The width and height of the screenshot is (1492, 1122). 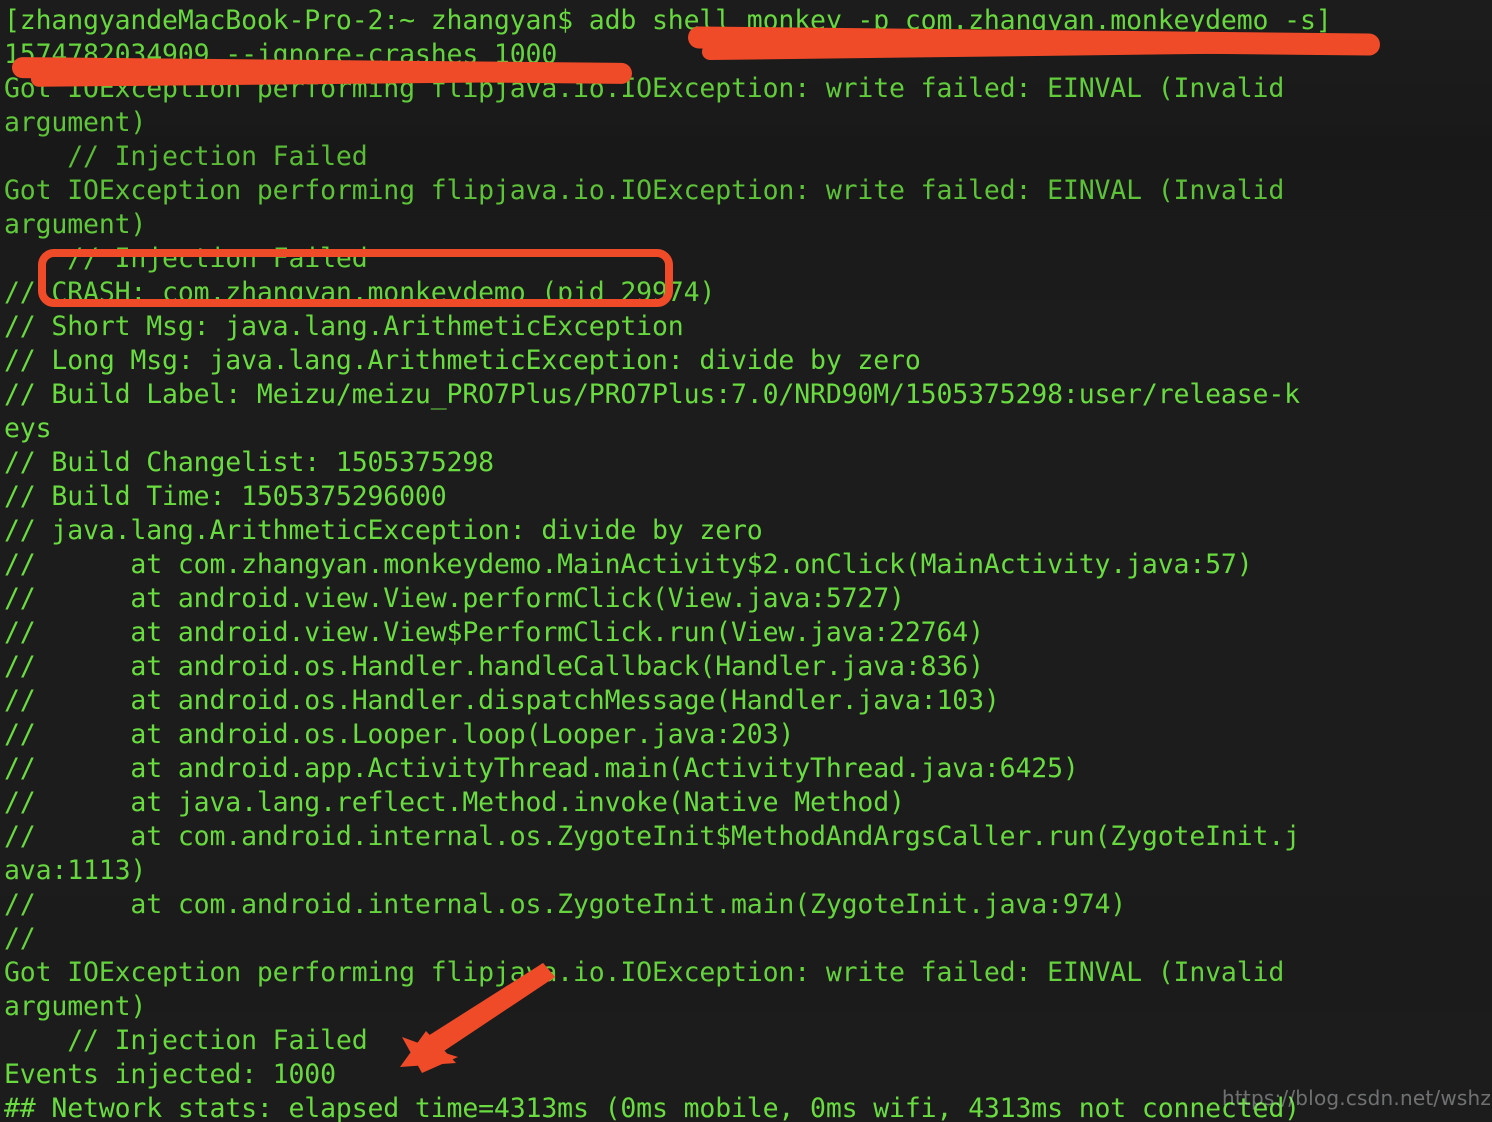 What do you see at coordinates (249, 462) in the screenshot?
I see `terminal-line: // Build Changelist: 1505375298` at bounding box center [249, 462].